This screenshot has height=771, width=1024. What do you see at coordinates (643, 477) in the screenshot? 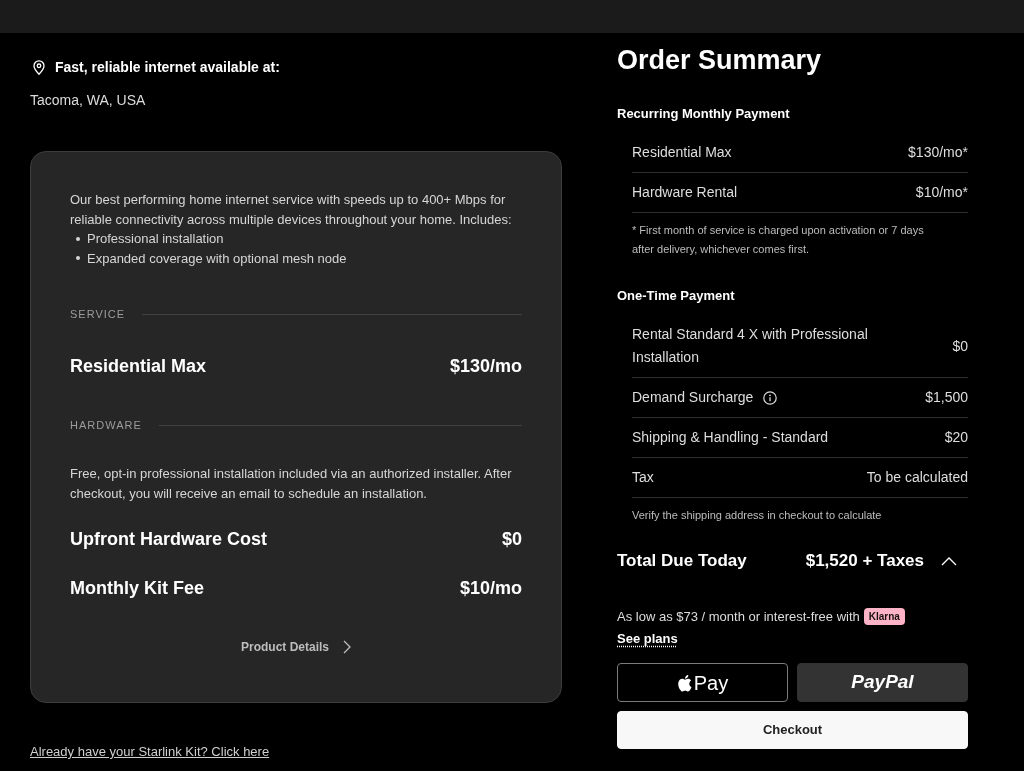
I see `summary-label: Tax` at bounding box center [643, 477].